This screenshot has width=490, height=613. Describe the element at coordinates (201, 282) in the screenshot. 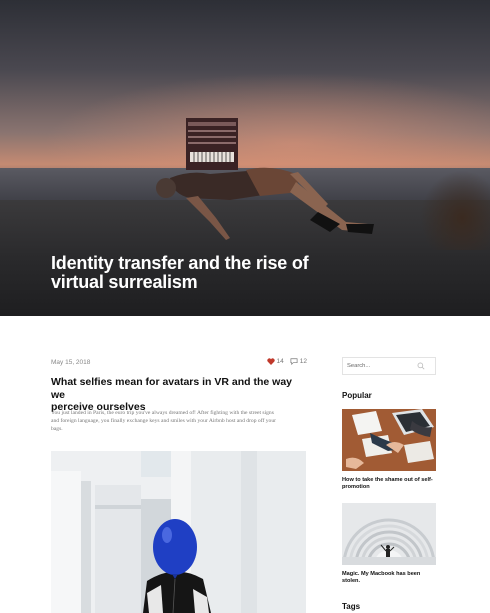

I see `hero-title-line-2: virtual surrealism` at that location.